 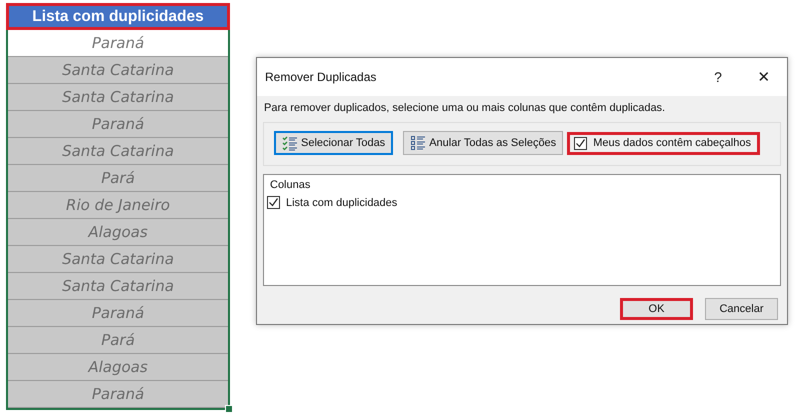 What do you see at coordinates (465, 108) in the screenshot?
I see `instruction-text: Para remover duplicados, selecione uma ou mais colunas que contêm duplicadas.` at bounding box center [465, 108].